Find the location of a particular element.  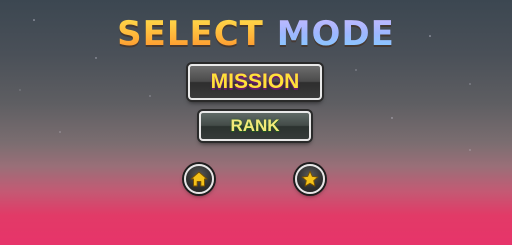

mission-button: MISSION is located at coordinates (255, 82).